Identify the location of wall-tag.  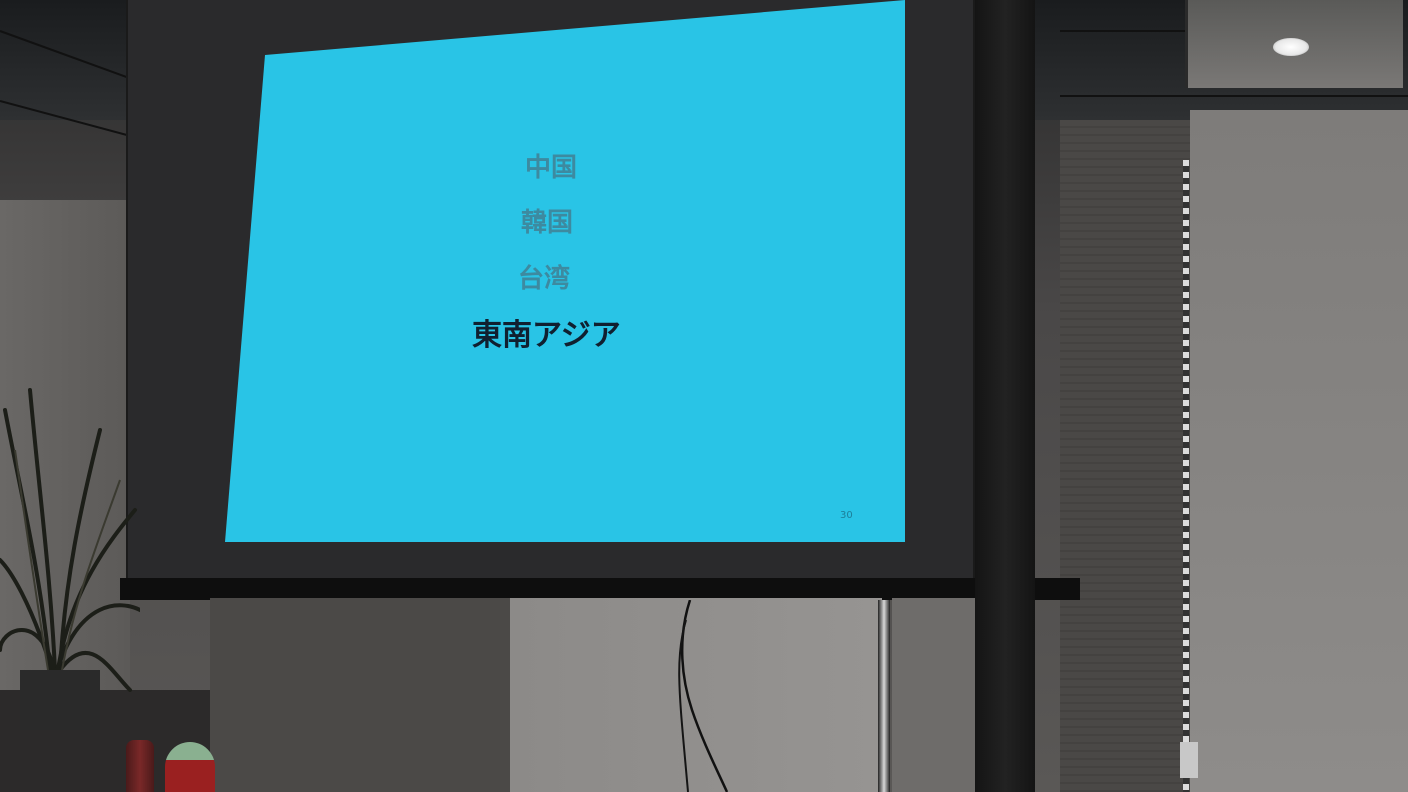
(1189, 760).